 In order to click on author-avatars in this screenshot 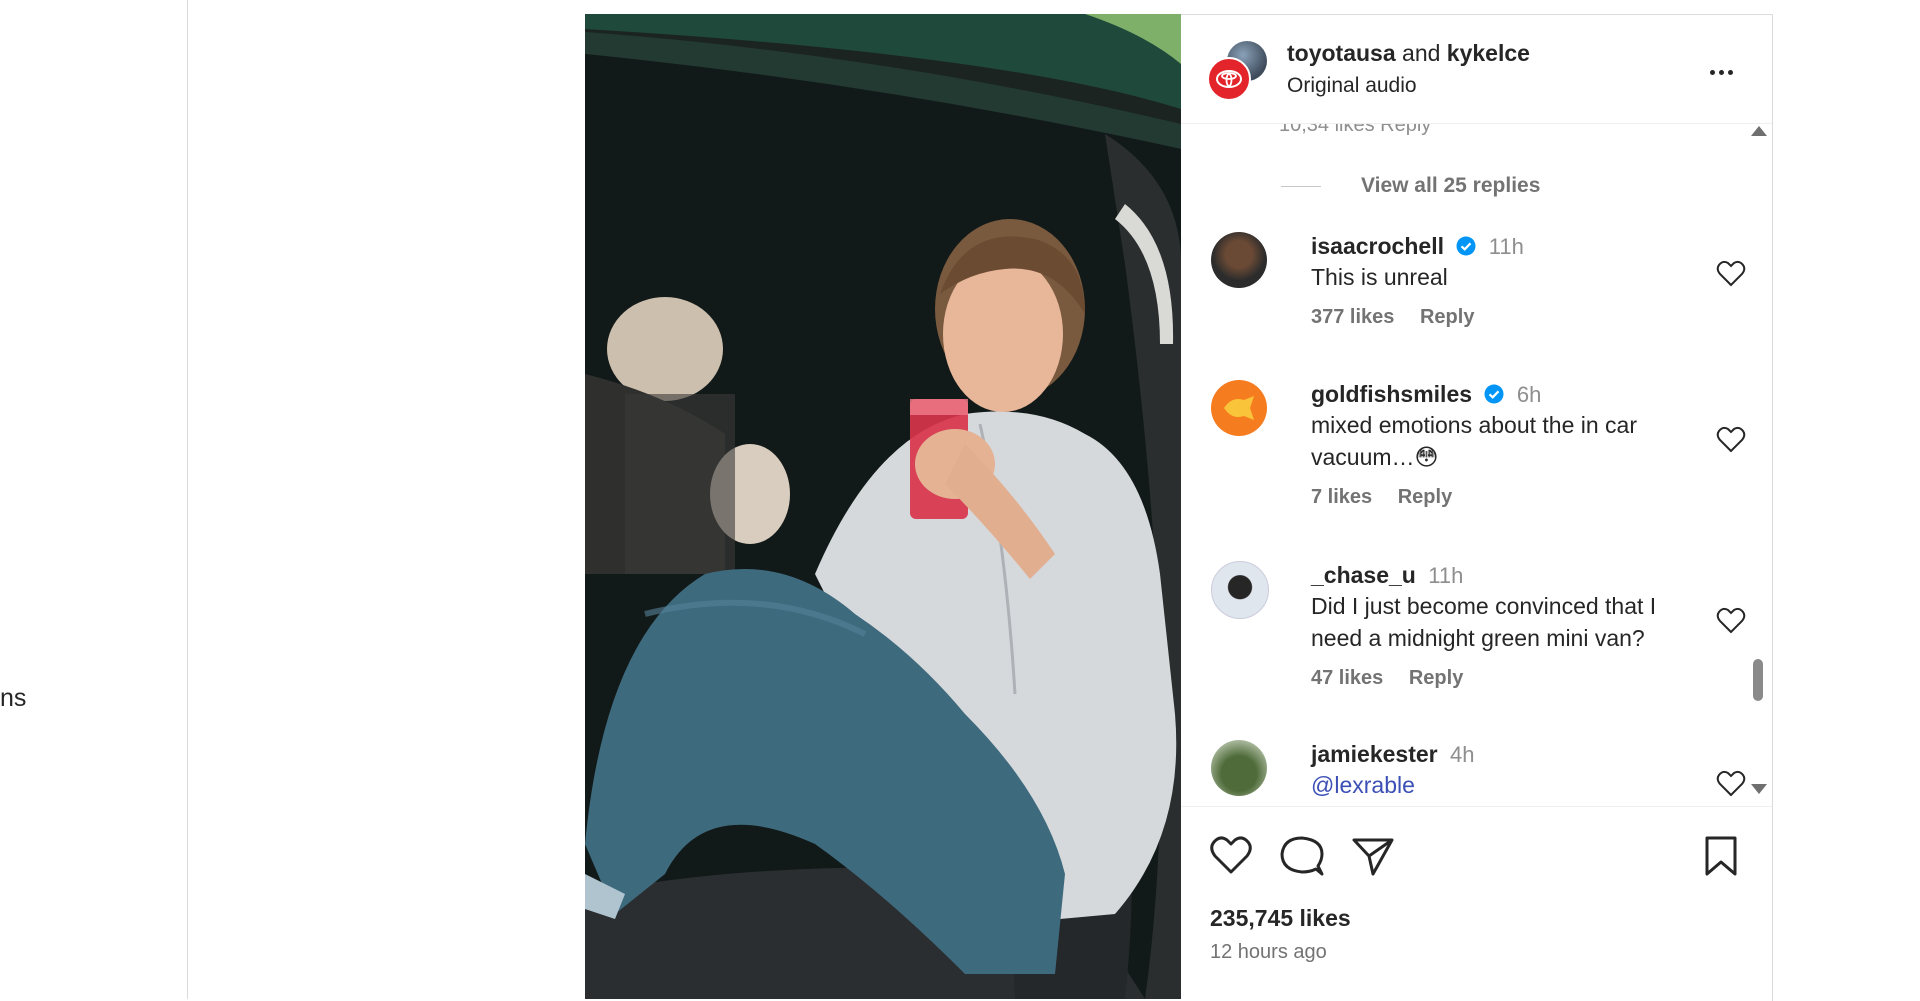, I will do `click(1237, 71)`.